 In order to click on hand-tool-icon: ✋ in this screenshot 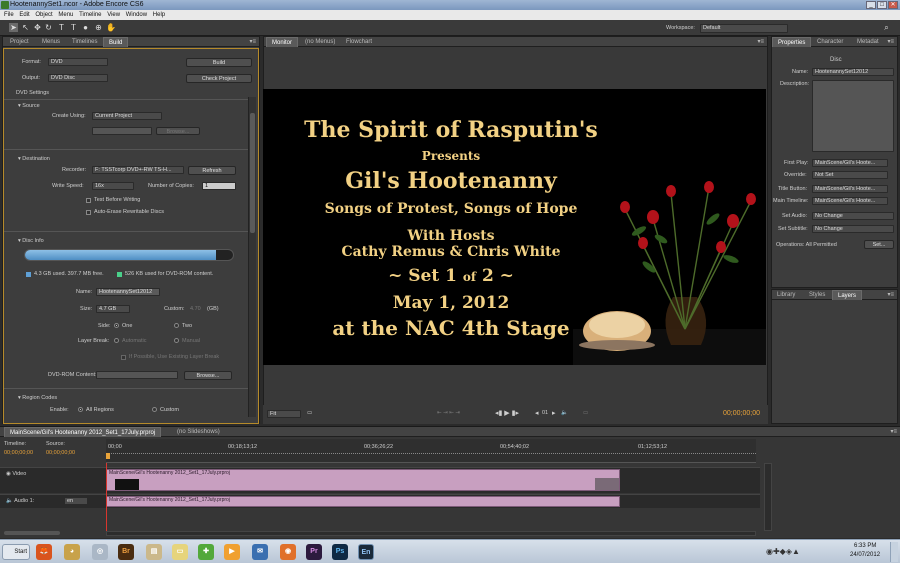, I will do `click(111, 27)`.